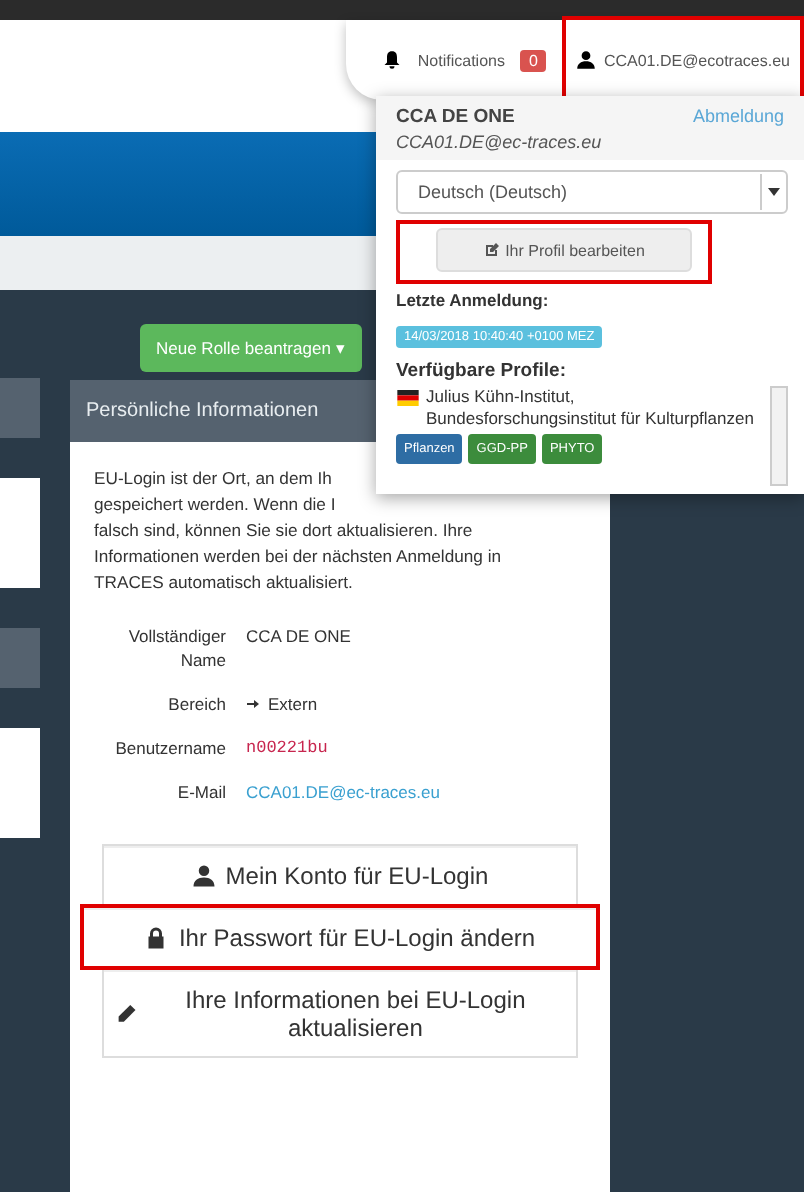  Describe the element at coordinates (696, 60) in the screenshot. I see `user-menu-link: CCA01.DE@ecotraces.eu` at that location.